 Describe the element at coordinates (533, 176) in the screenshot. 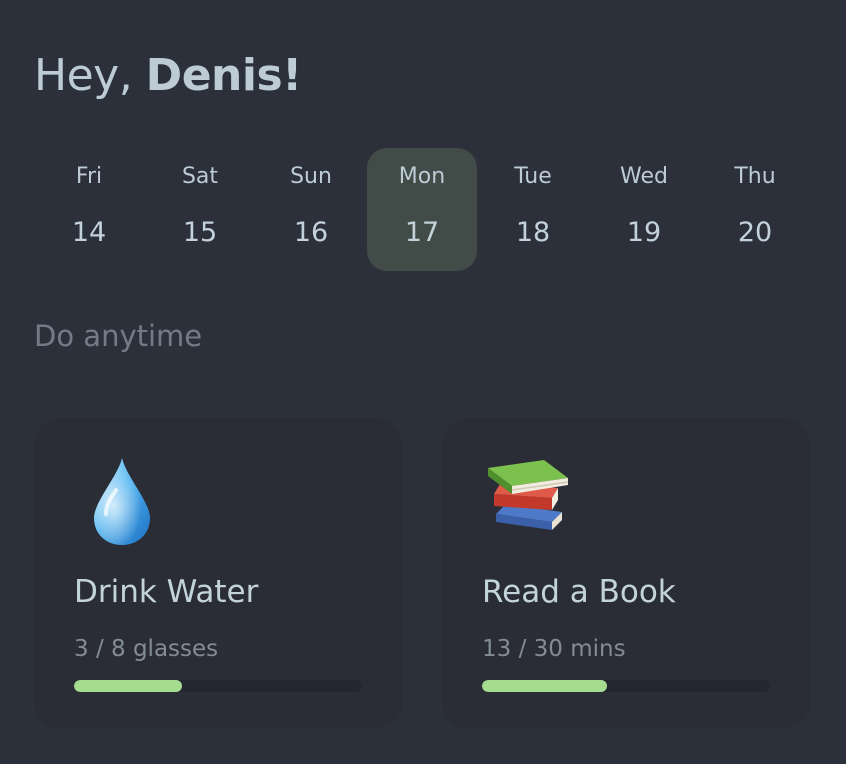

I see `day-of-week-label: Tue` at that location.